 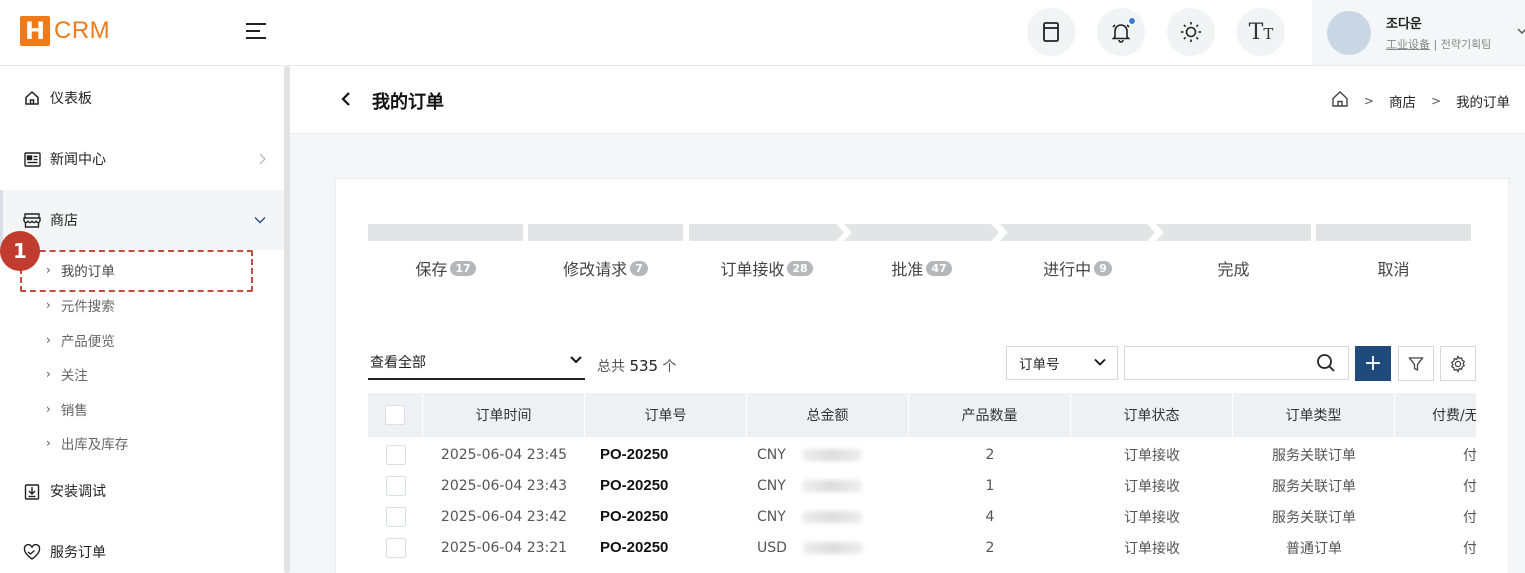 I want to click on count-badge: 17, so click(x=463, y=268).